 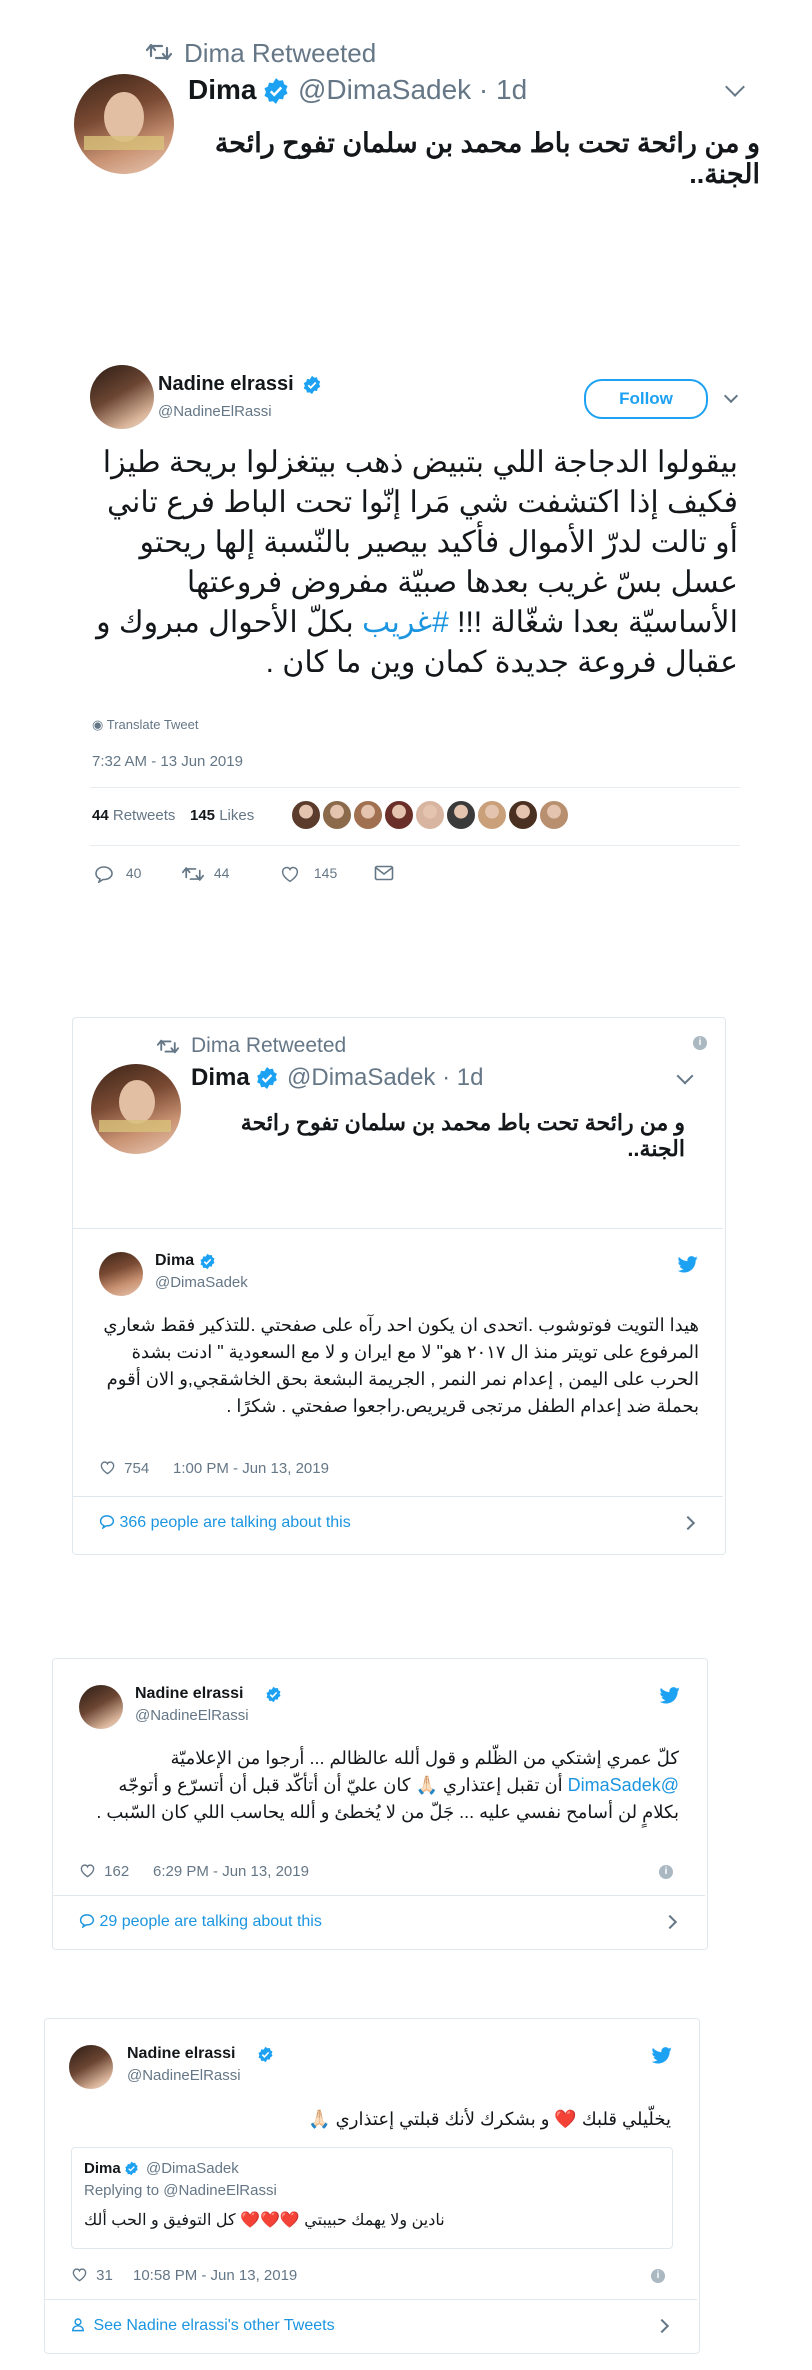 What do you see at coordinates (92, 2275) in the screenshot?
I see `like-button: 31` at bounding box center [92, 2275].